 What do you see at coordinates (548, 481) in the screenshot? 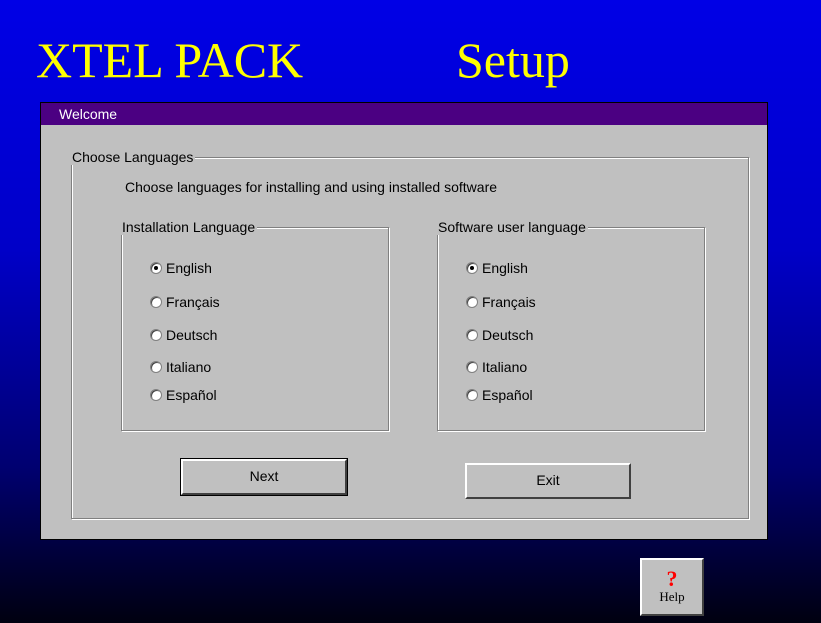
I see `exit-button: Exit` at bounding box center [548, 481].